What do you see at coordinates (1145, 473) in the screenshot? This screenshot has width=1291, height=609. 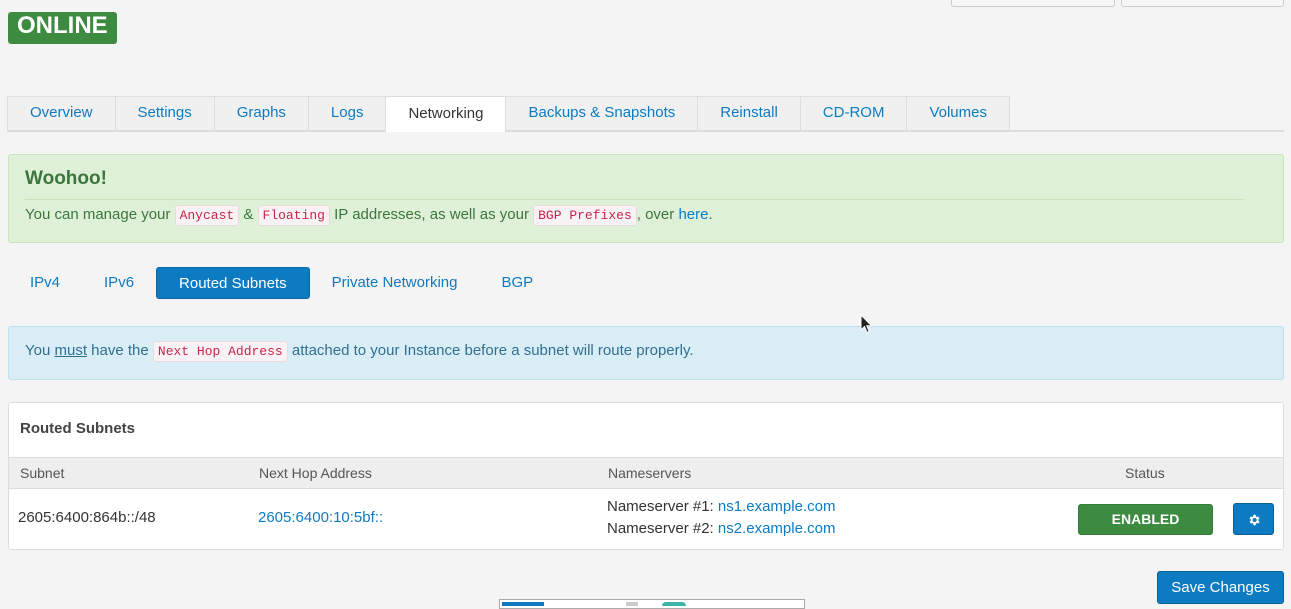 I see `column-status: Status` at bounding box center [1145, 473].